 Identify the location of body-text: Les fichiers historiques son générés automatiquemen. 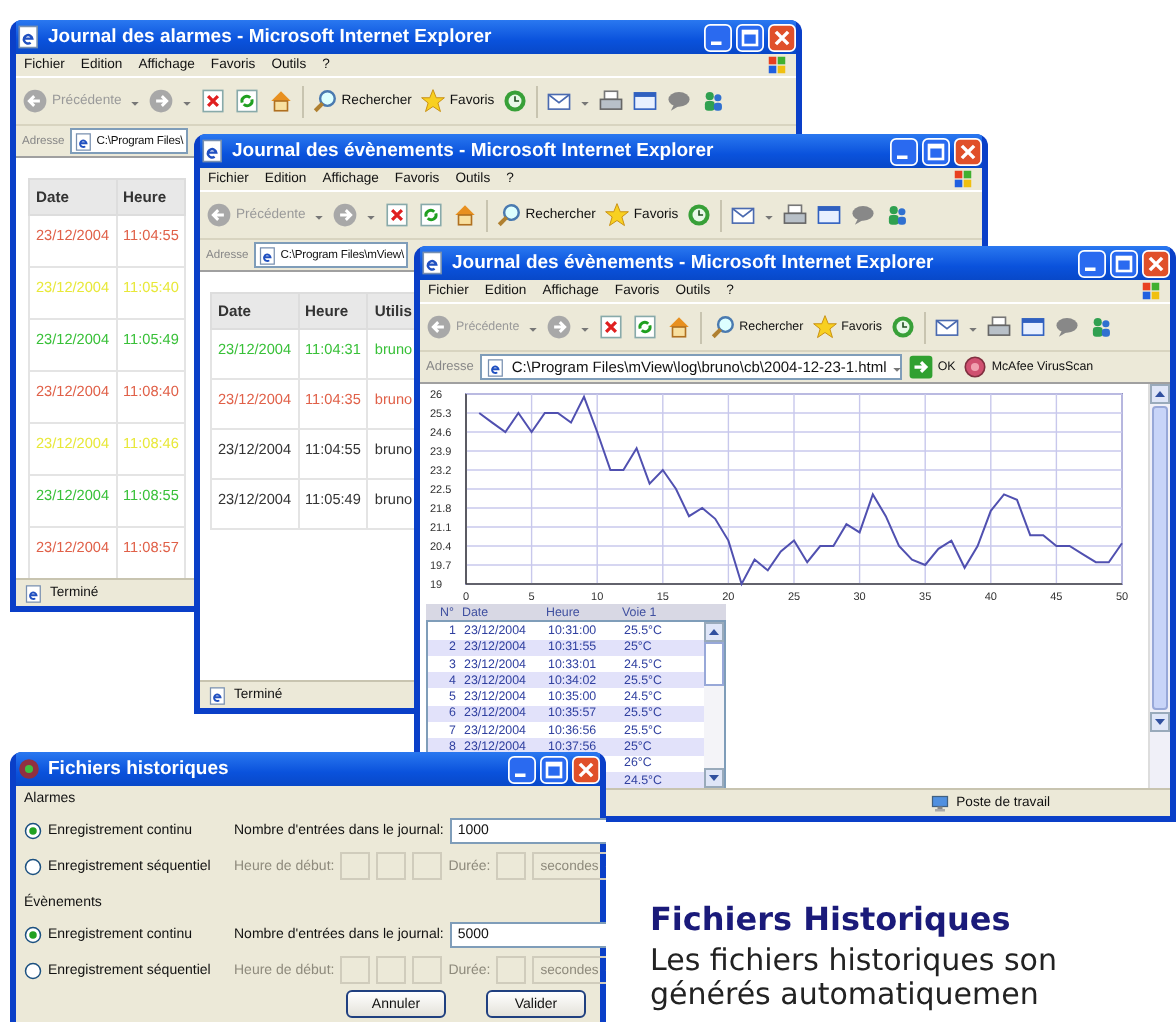
(854, 978).